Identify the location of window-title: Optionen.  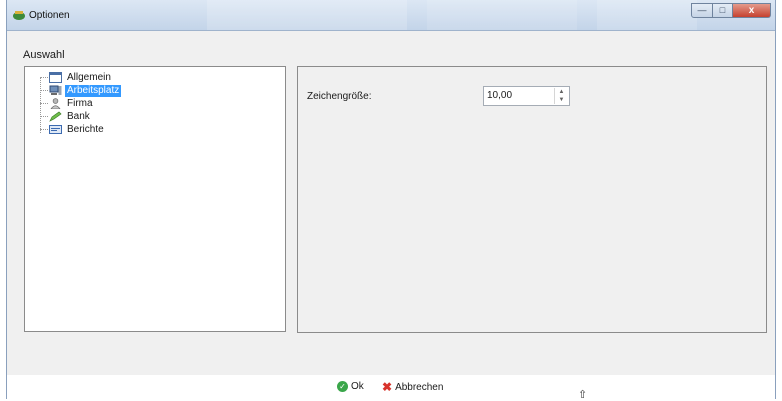
(49, 15).